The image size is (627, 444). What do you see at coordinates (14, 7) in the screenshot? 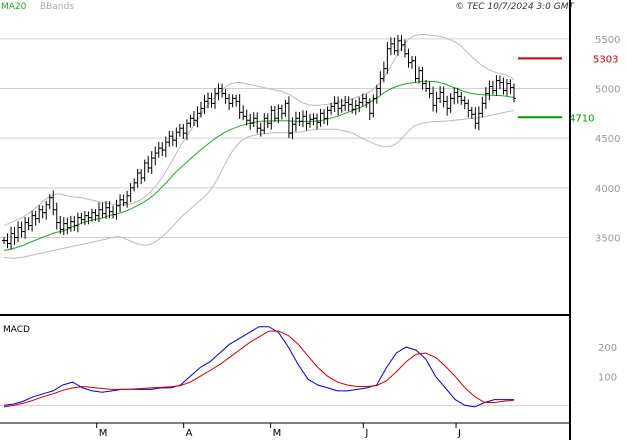
I see `legend-ma20: MA20` at bounding box center [14, 7].